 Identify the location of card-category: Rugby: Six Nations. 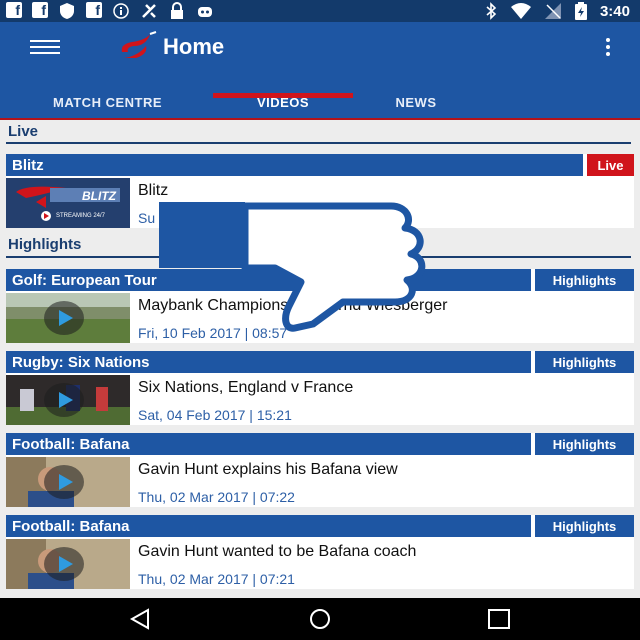
(268, 362).